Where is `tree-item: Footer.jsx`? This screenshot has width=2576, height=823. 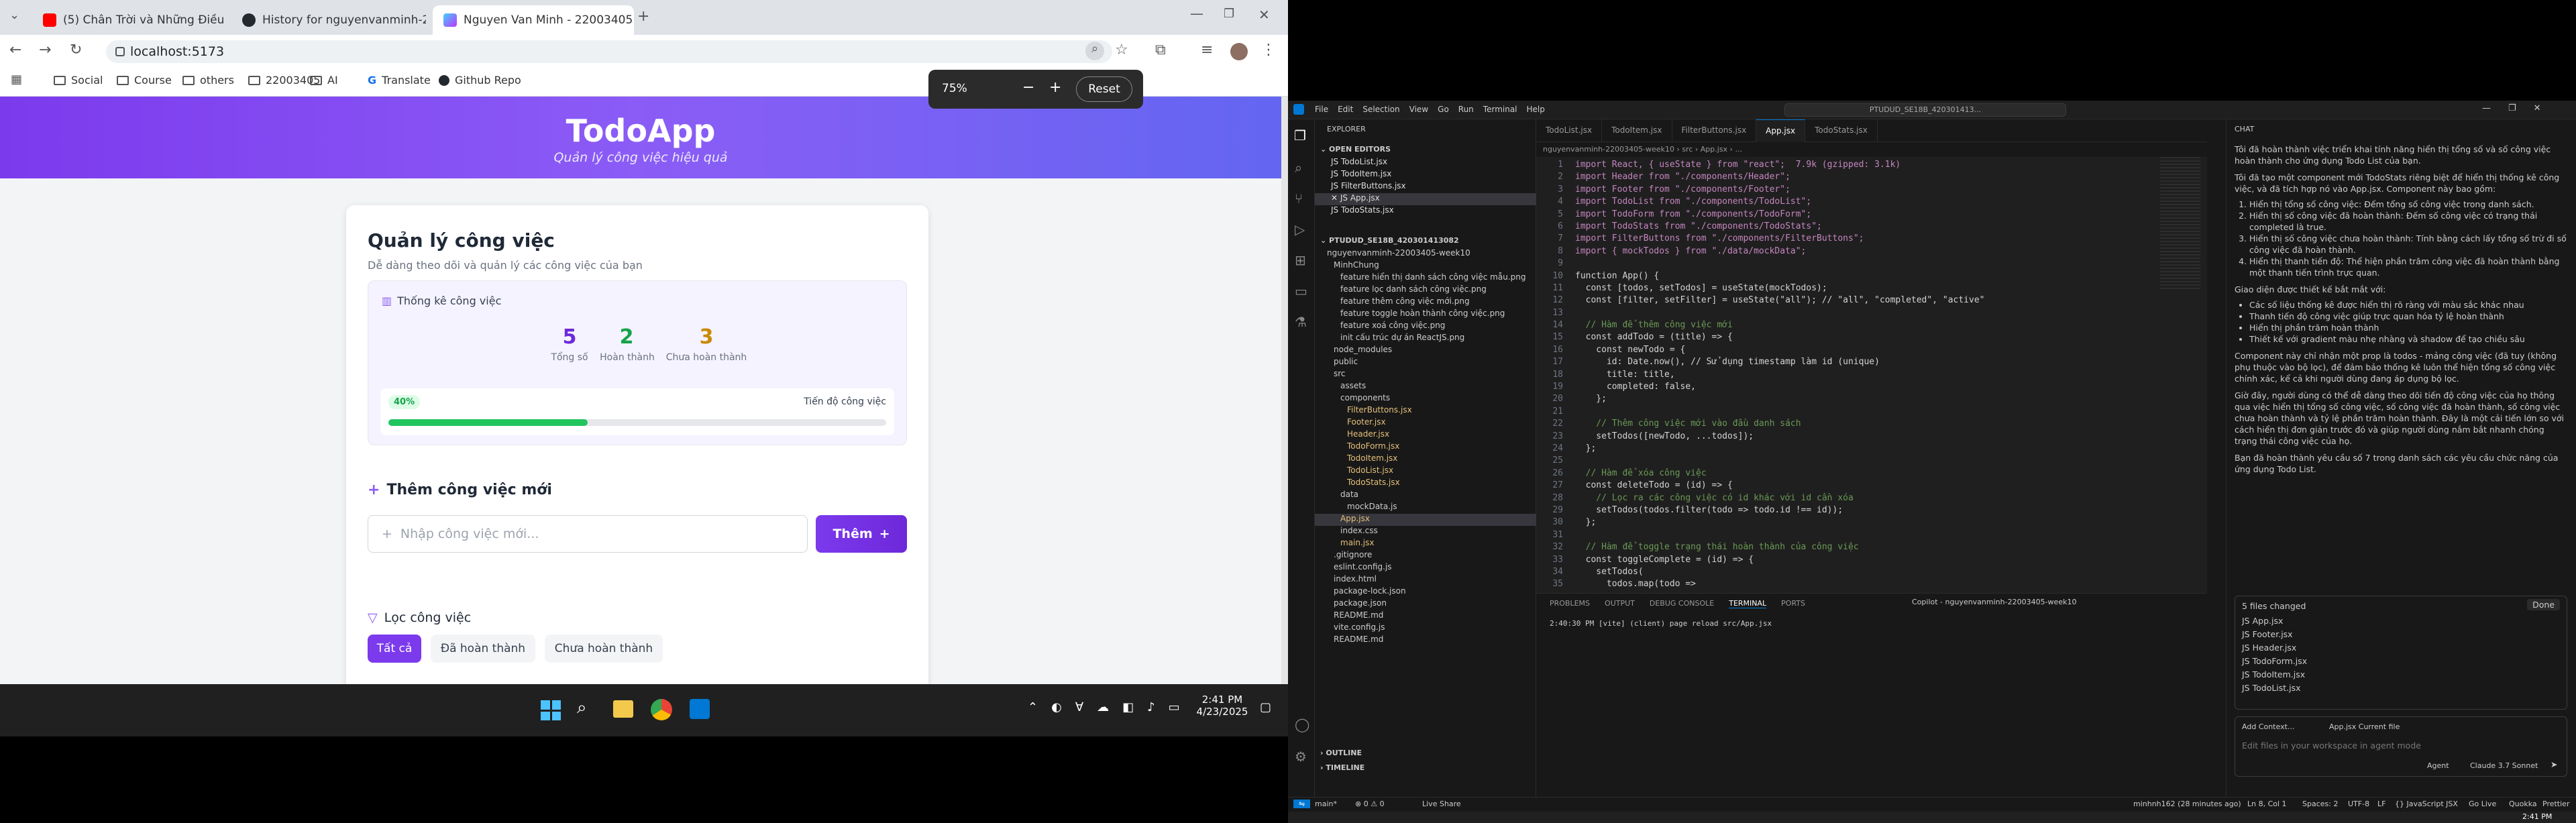 tree-item: Footer.jsx is located at coordinates (1425, 423).